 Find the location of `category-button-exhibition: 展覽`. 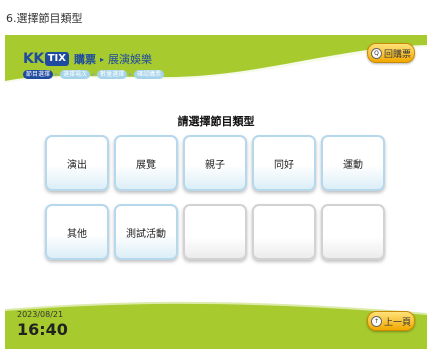

category-button-exhibition: 展覽 is located at coordinates (146, 163).